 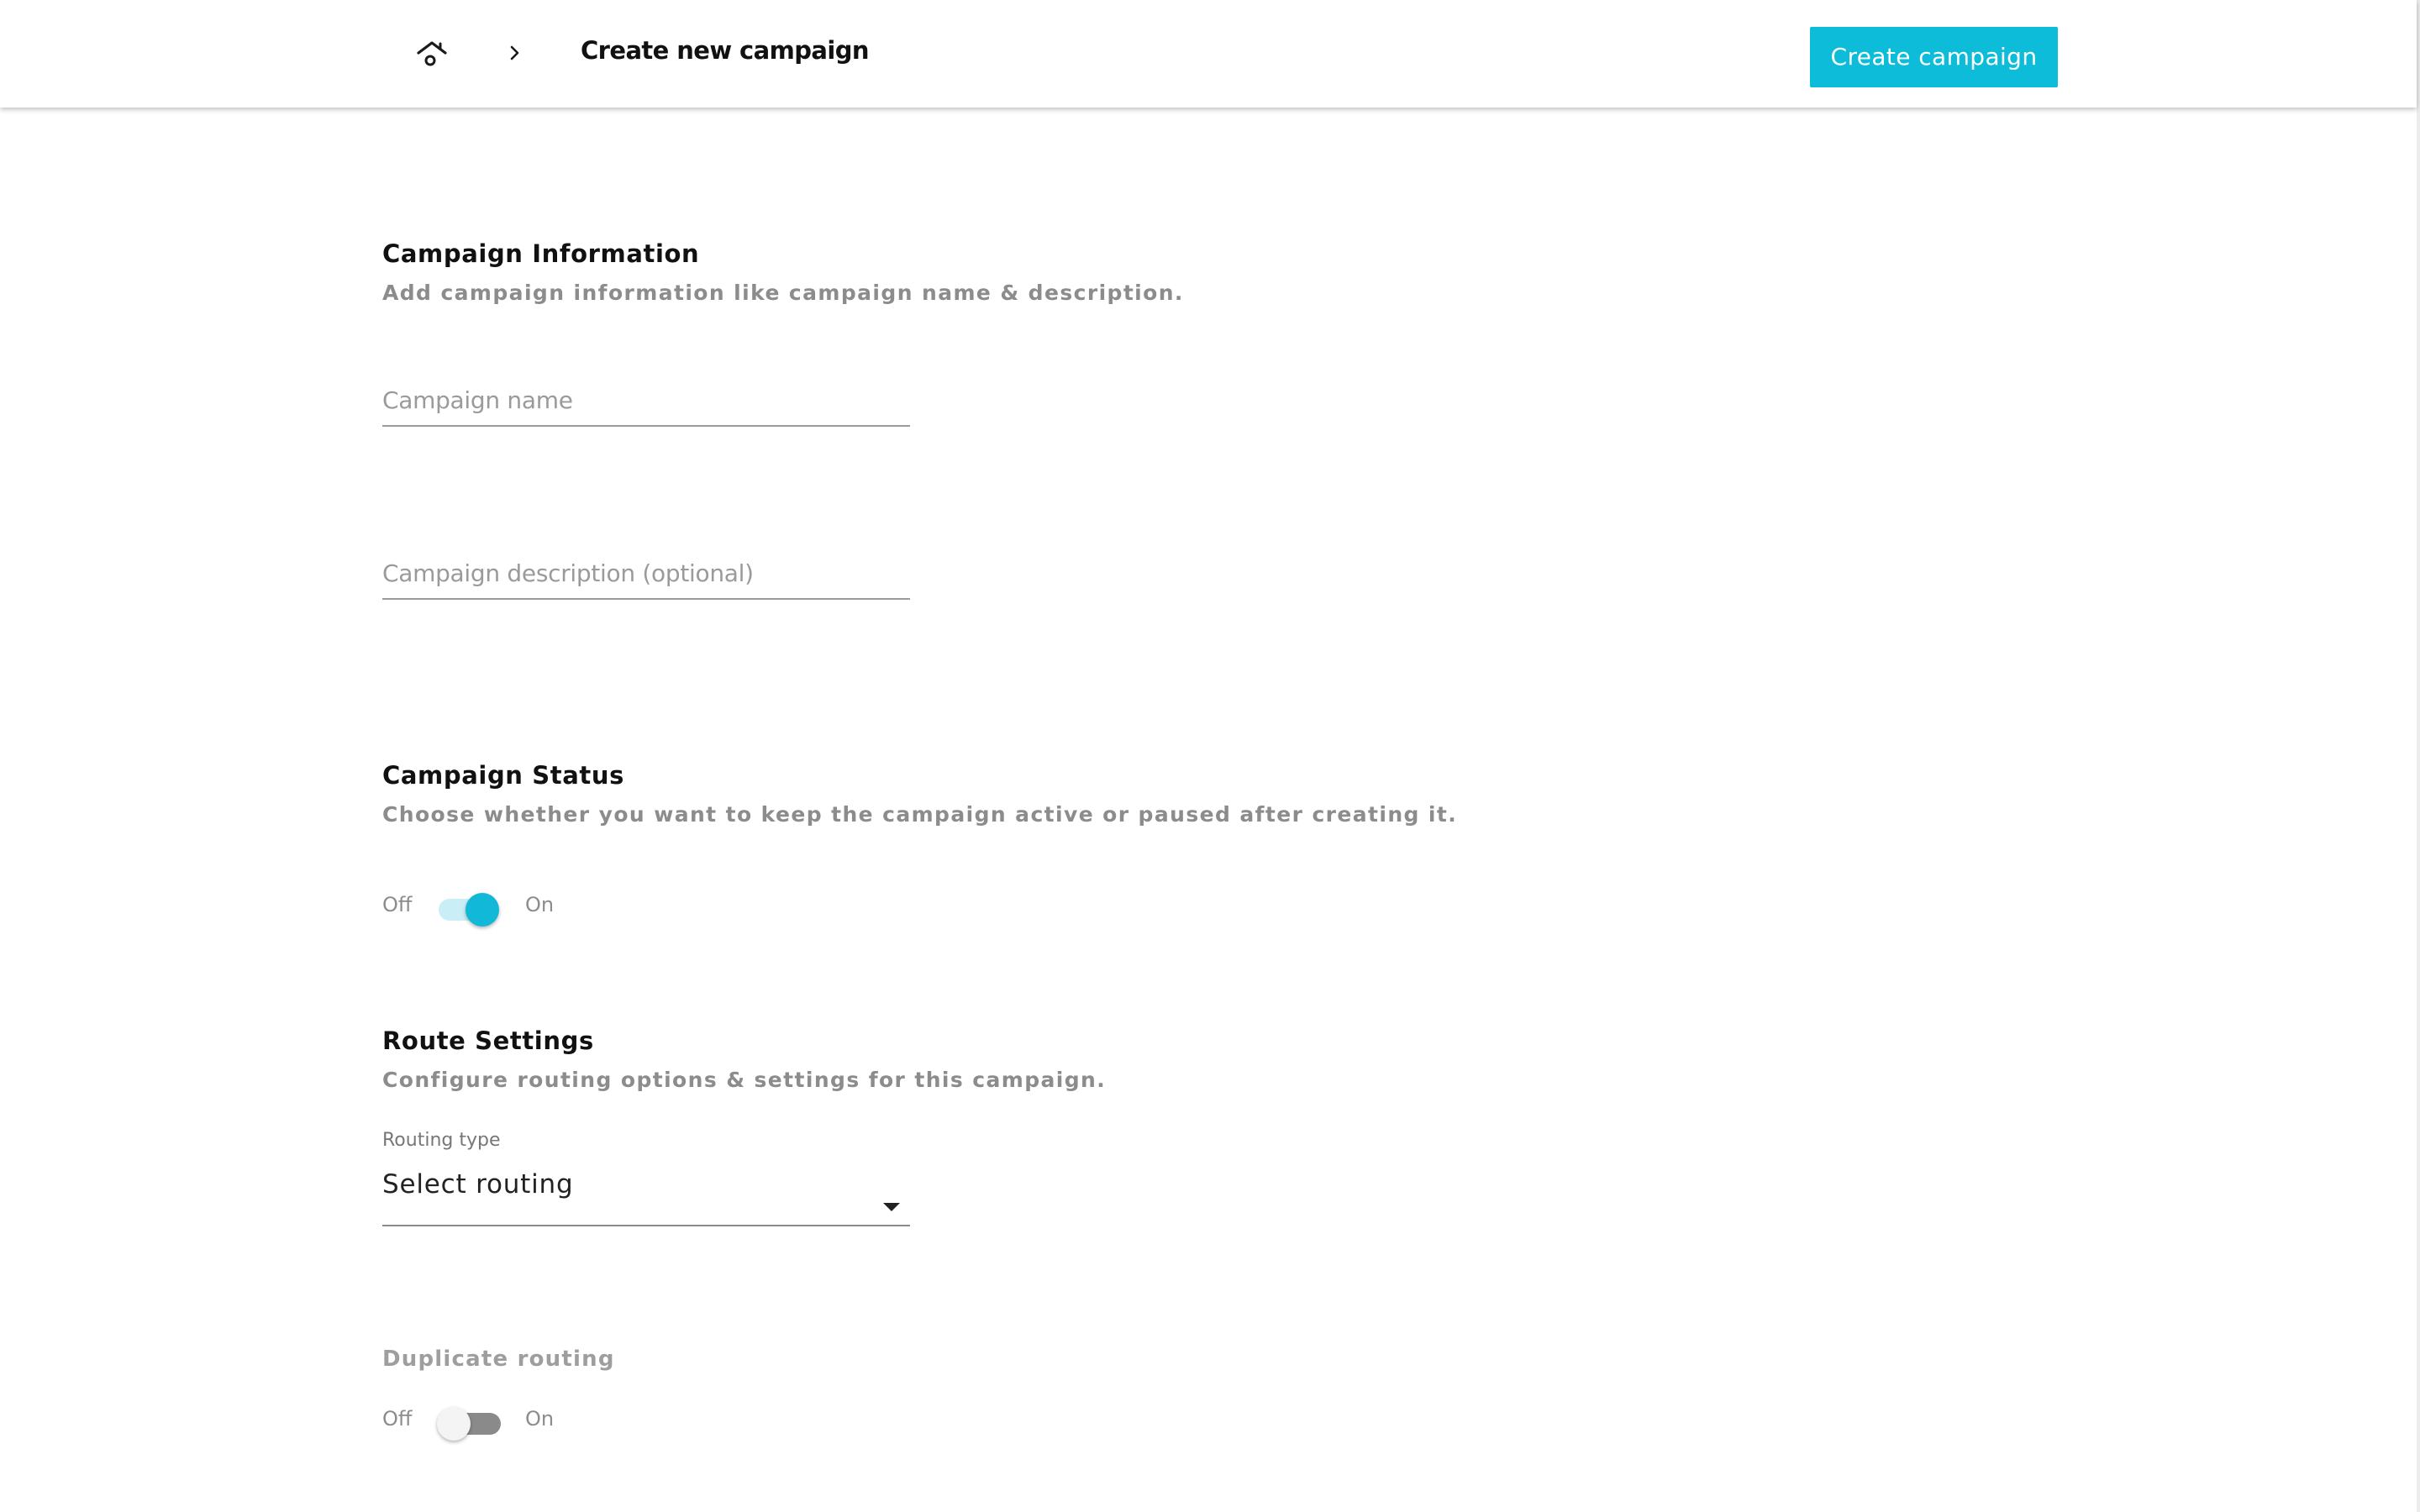 I want to click on caret-down-icon, so click(x=892, y=1207).